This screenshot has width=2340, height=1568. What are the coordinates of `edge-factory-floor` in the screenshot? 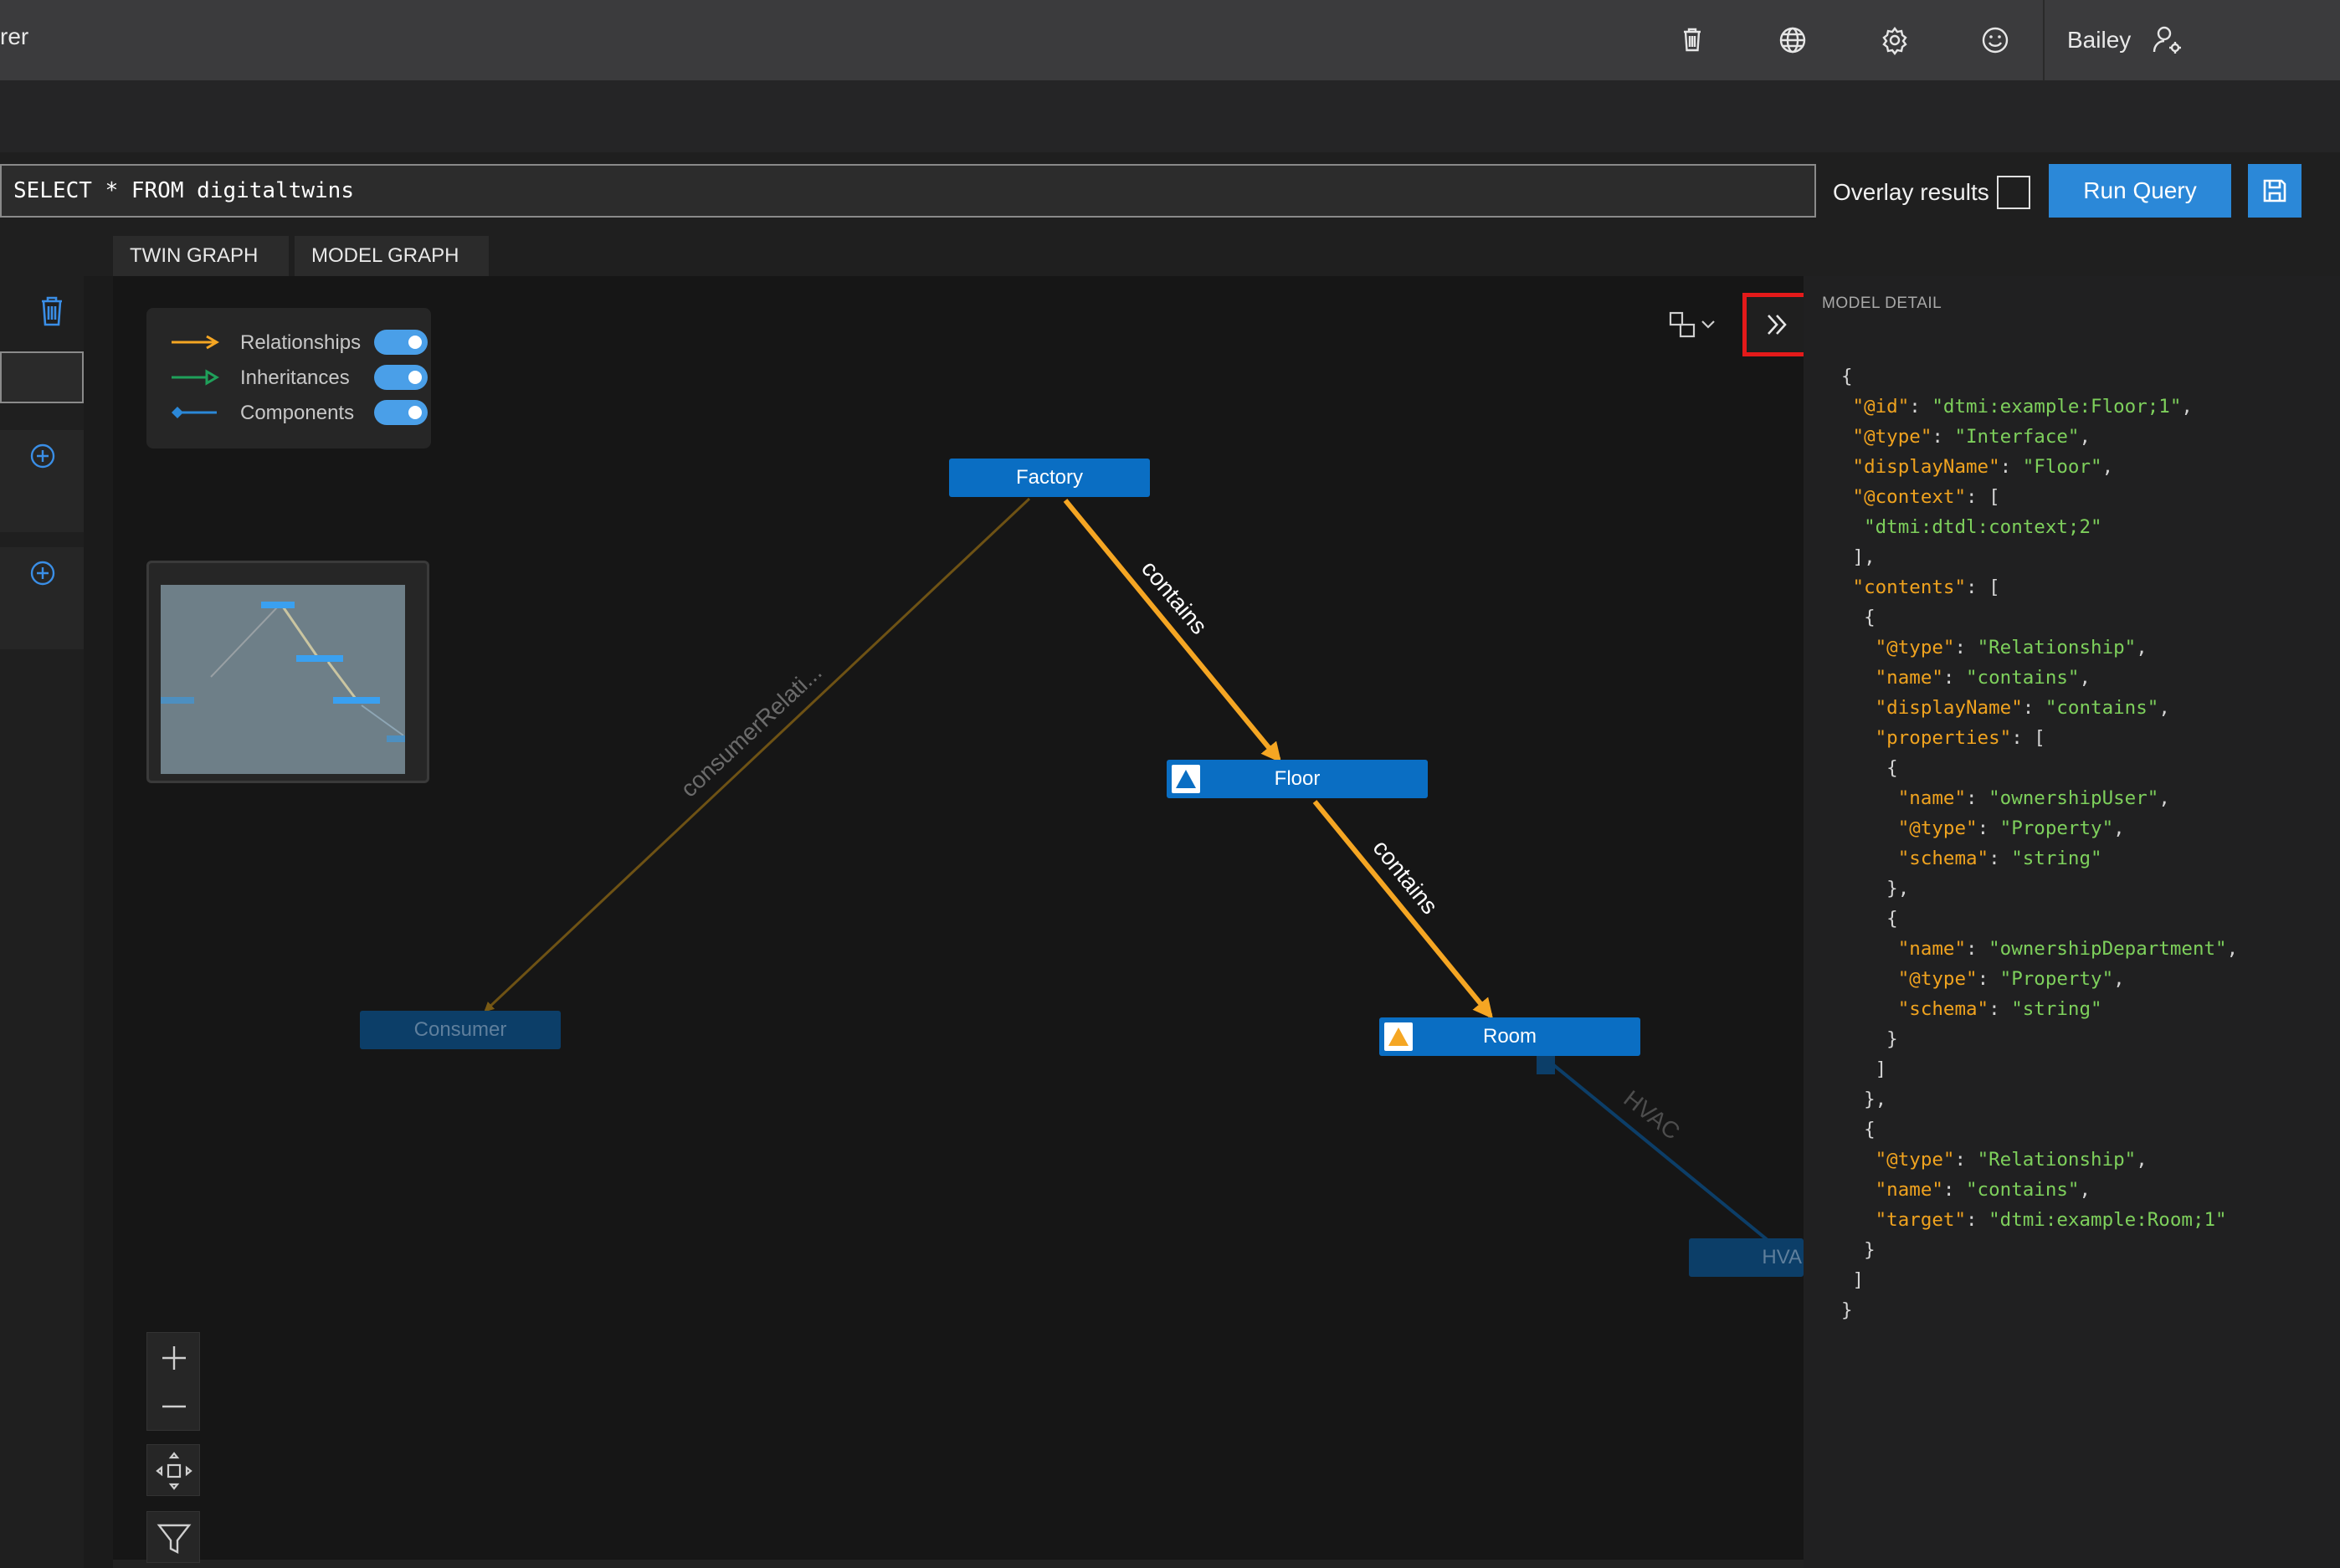 It's located at (1172, 631).